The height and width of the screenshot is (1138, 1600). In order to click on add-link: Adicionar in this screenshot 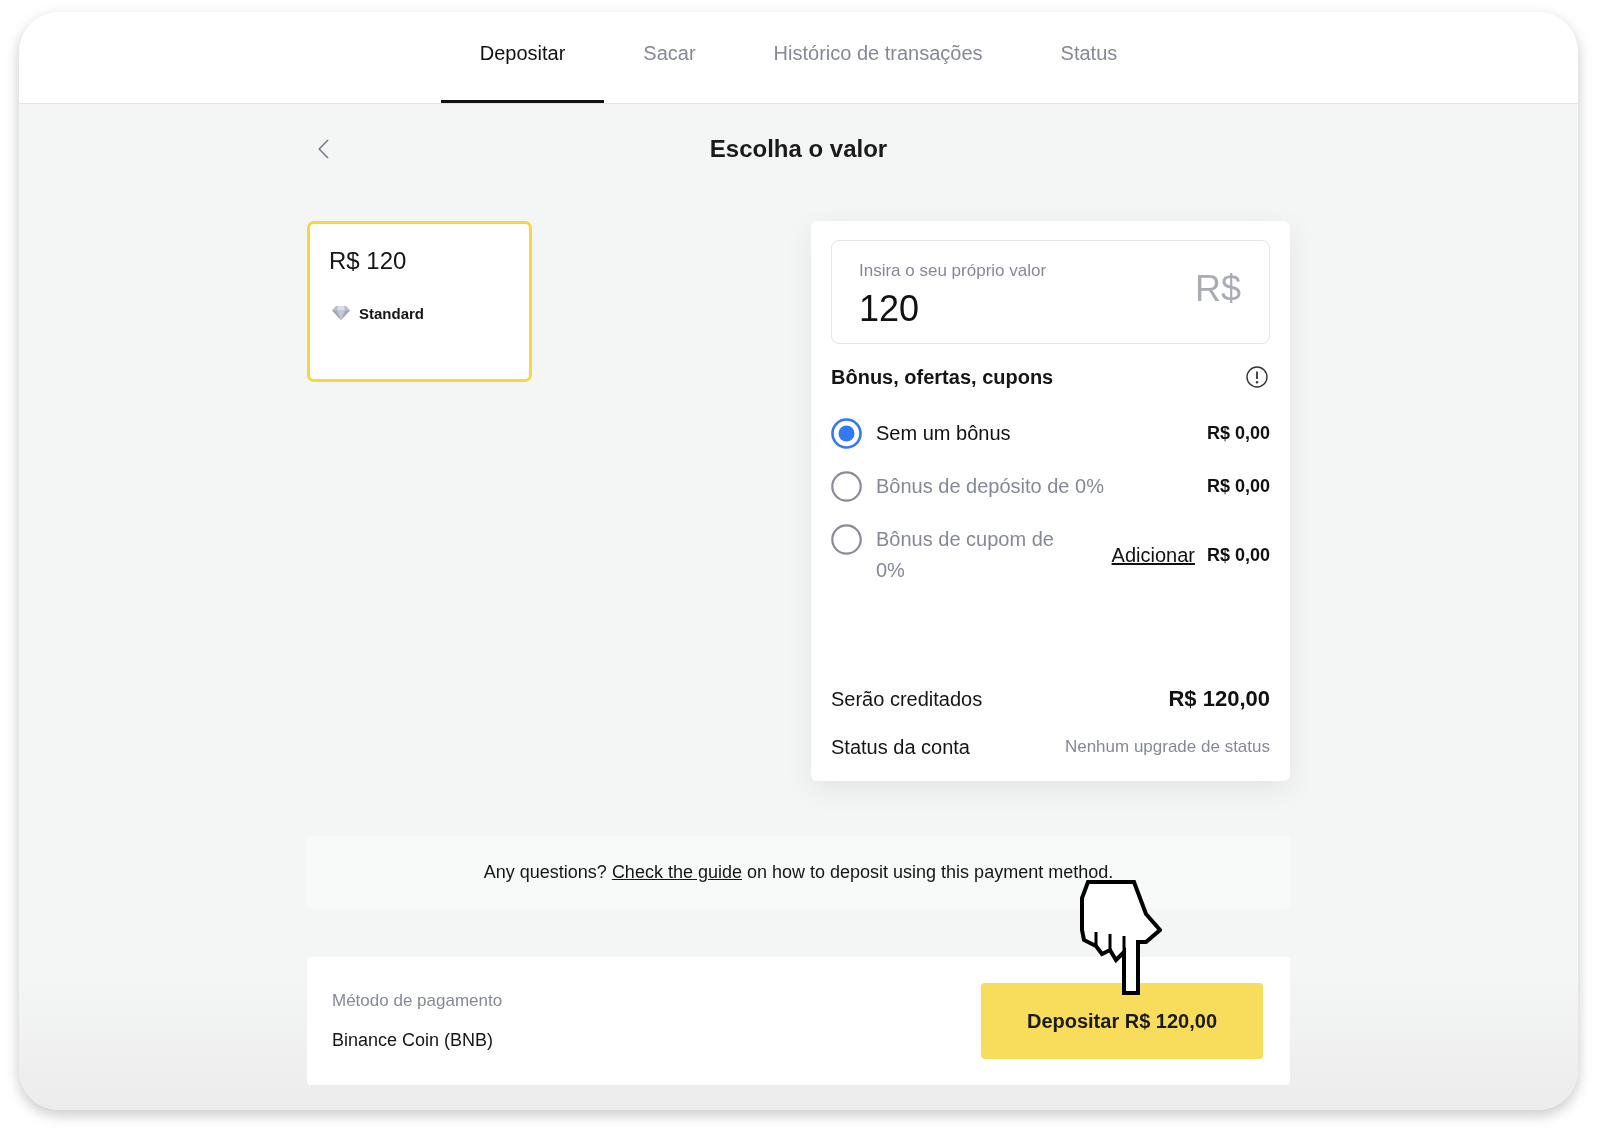, I will do `click(1153, 555)`.